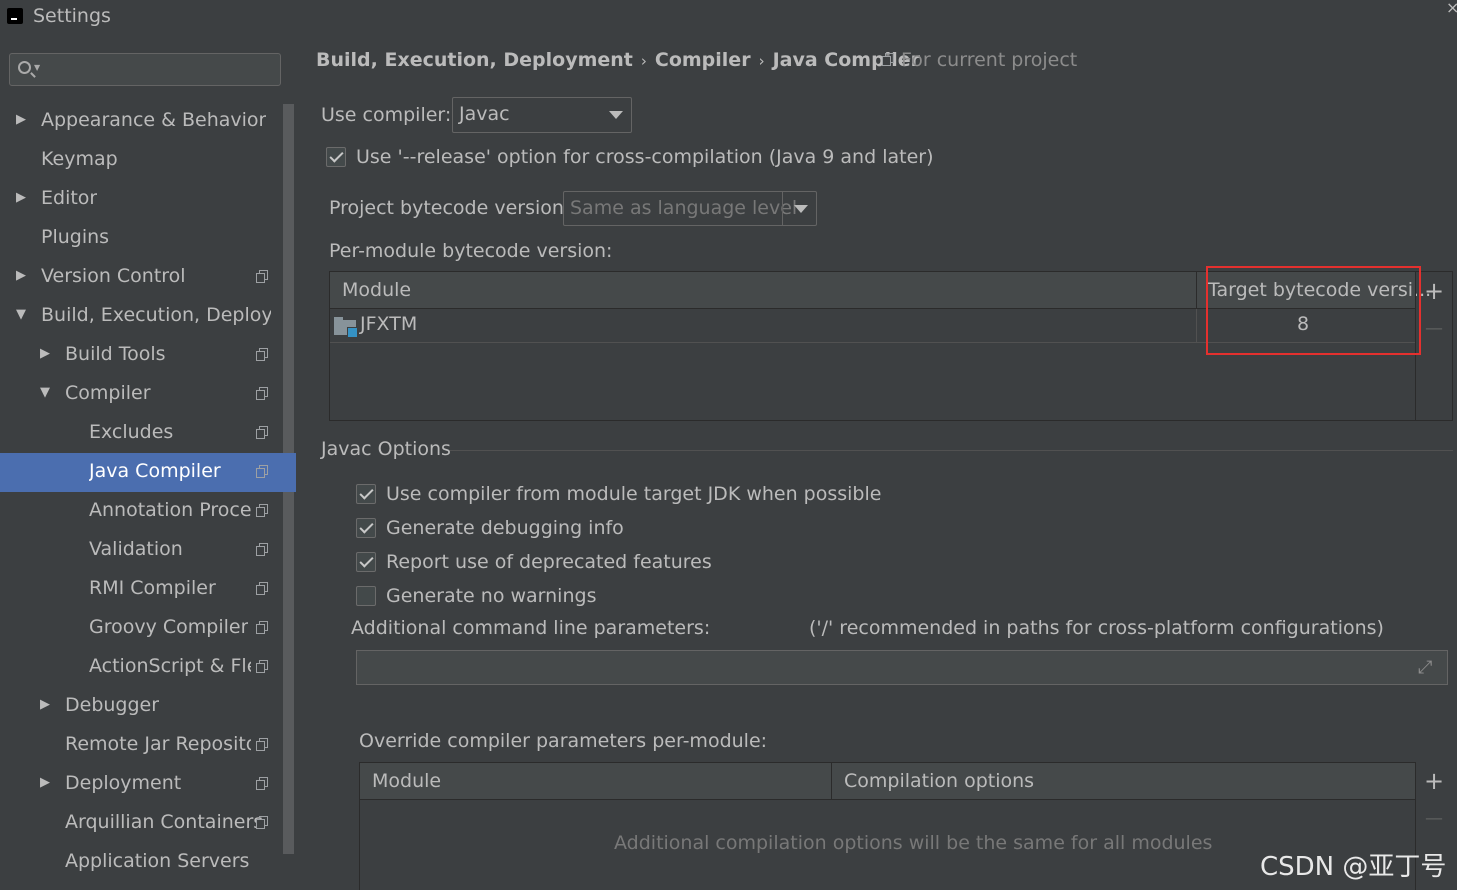 This screenshot has width=1457, height=890. Describe the element at coordinates (79, 159) in the screenshot. I see `sidebar-item-label: Keymap` at that location.